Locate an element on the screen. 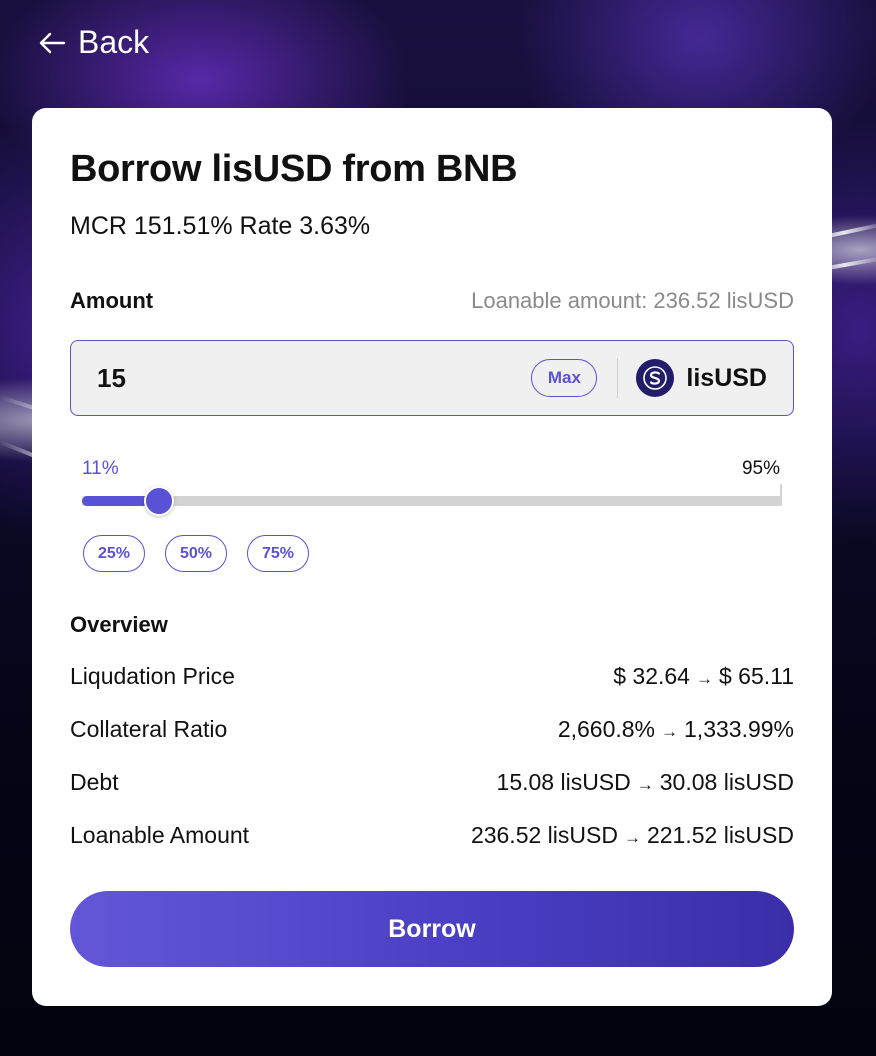 This screenshot has height=1056, width=876. overview-label: Loanable Amount is located at coordinates (160, 835).